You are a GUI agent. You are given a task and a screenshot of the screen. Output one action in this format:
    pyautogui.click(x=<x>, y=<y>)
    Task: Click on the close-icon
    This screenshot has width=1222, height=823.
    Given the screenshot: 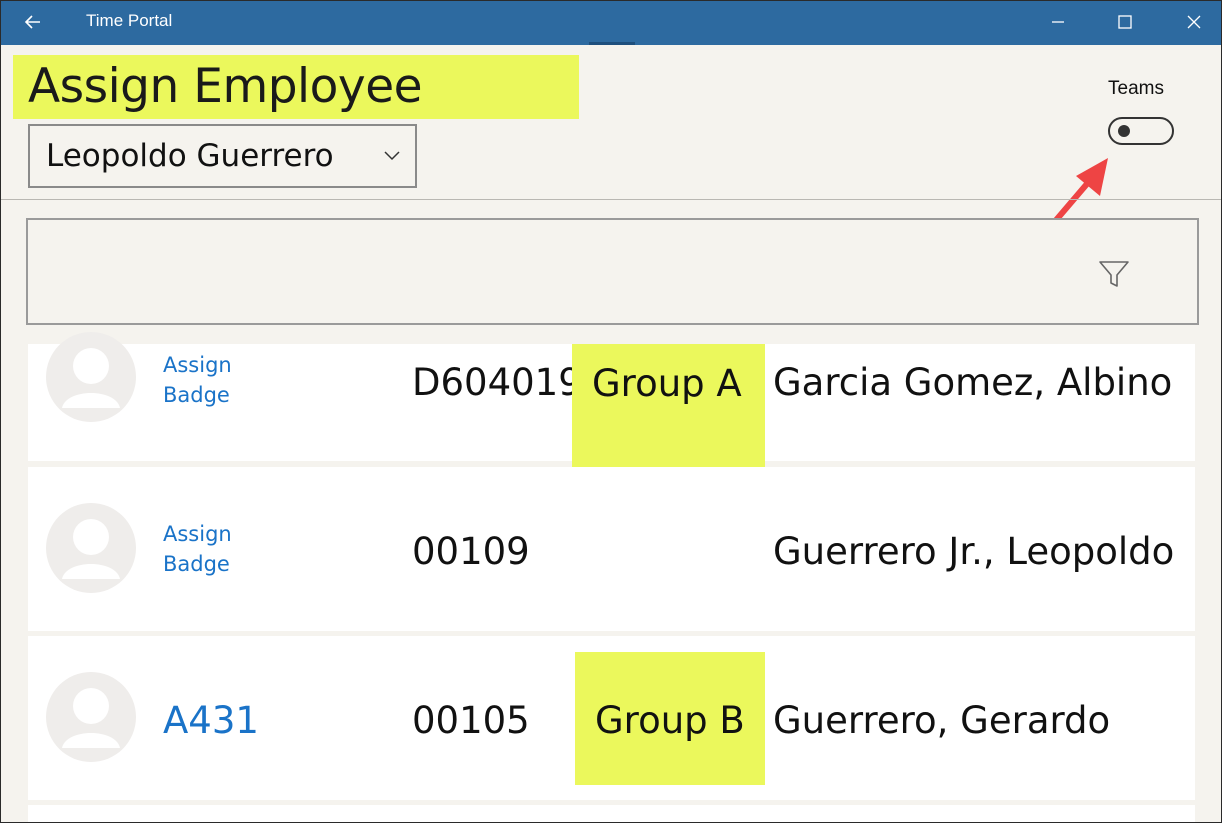 What is the action you would take?
    pyautogui.click(x=1194, y=22)
    